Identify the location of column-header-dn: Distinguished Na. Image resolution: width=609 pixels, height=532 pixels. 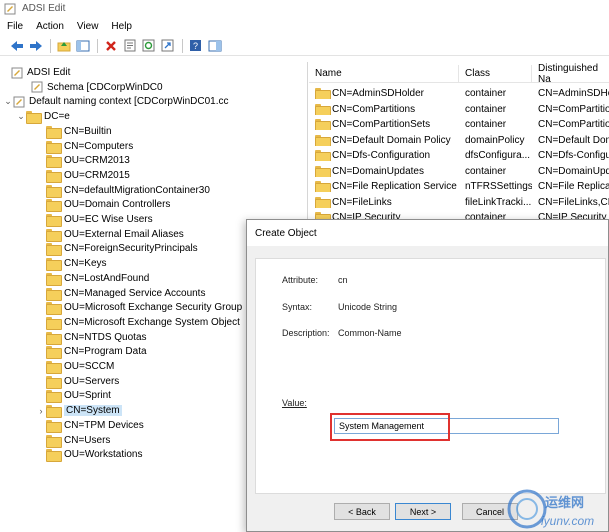
(570, 74).